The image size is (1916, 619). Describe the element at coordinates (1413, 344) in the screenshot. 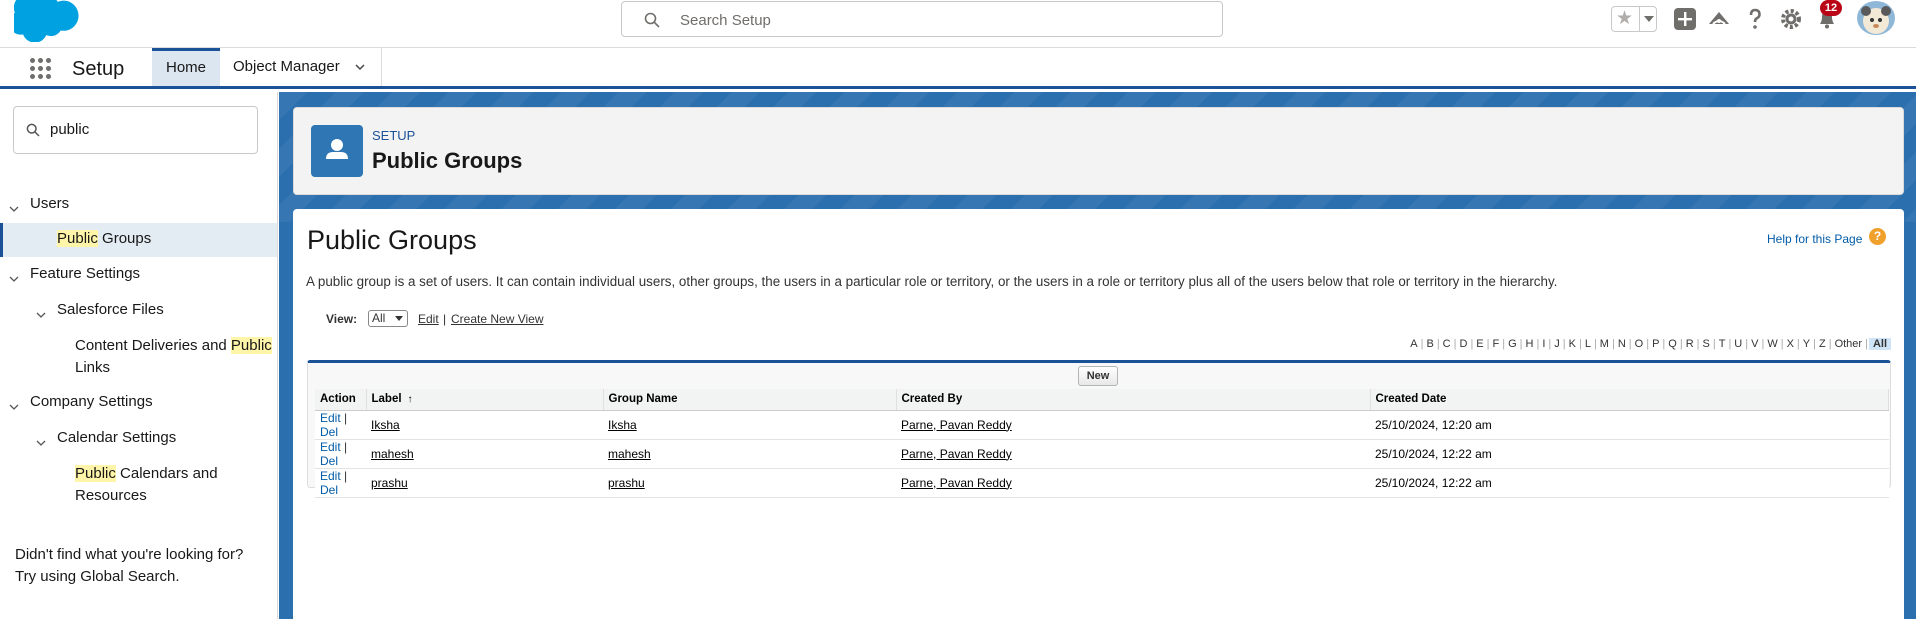

I see `alpha-filter-a: A` at that location.